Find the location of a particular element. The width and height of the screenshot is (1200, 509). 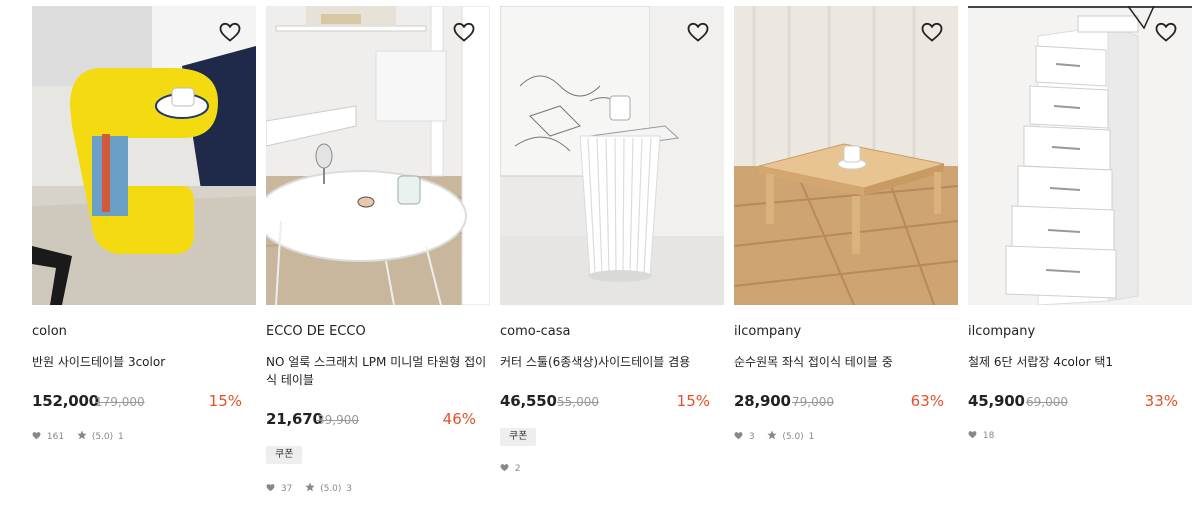

original-price: 69,000 is located at coordinates (1047, 402).